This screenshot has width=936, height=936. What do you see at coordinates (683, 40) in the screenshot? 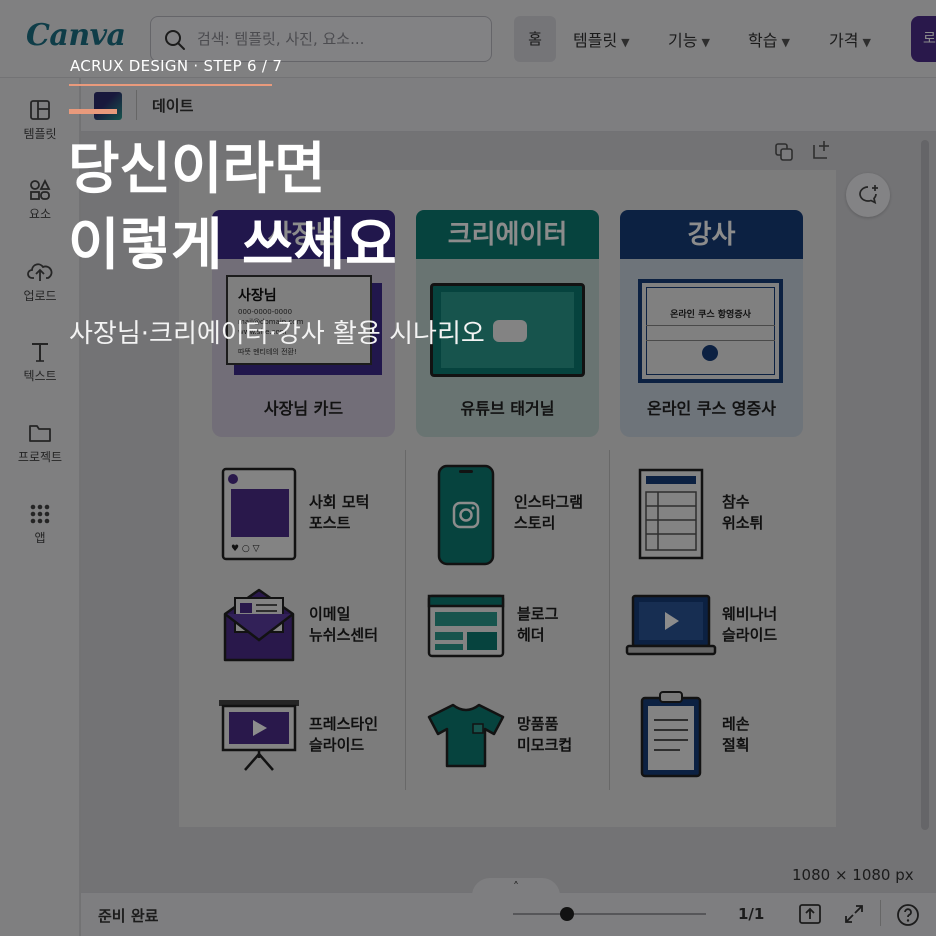
I see `nav-features-label: 기능` at bounding box center [683, 40].